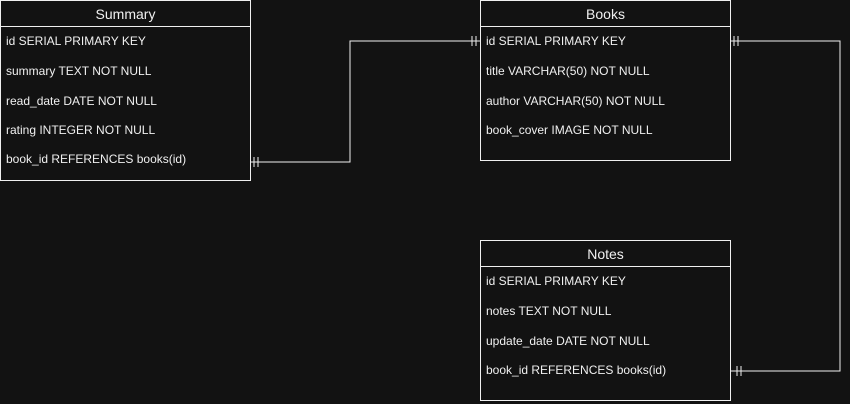  I want to click on entity-notes-title: Notes, so click(605, 254).